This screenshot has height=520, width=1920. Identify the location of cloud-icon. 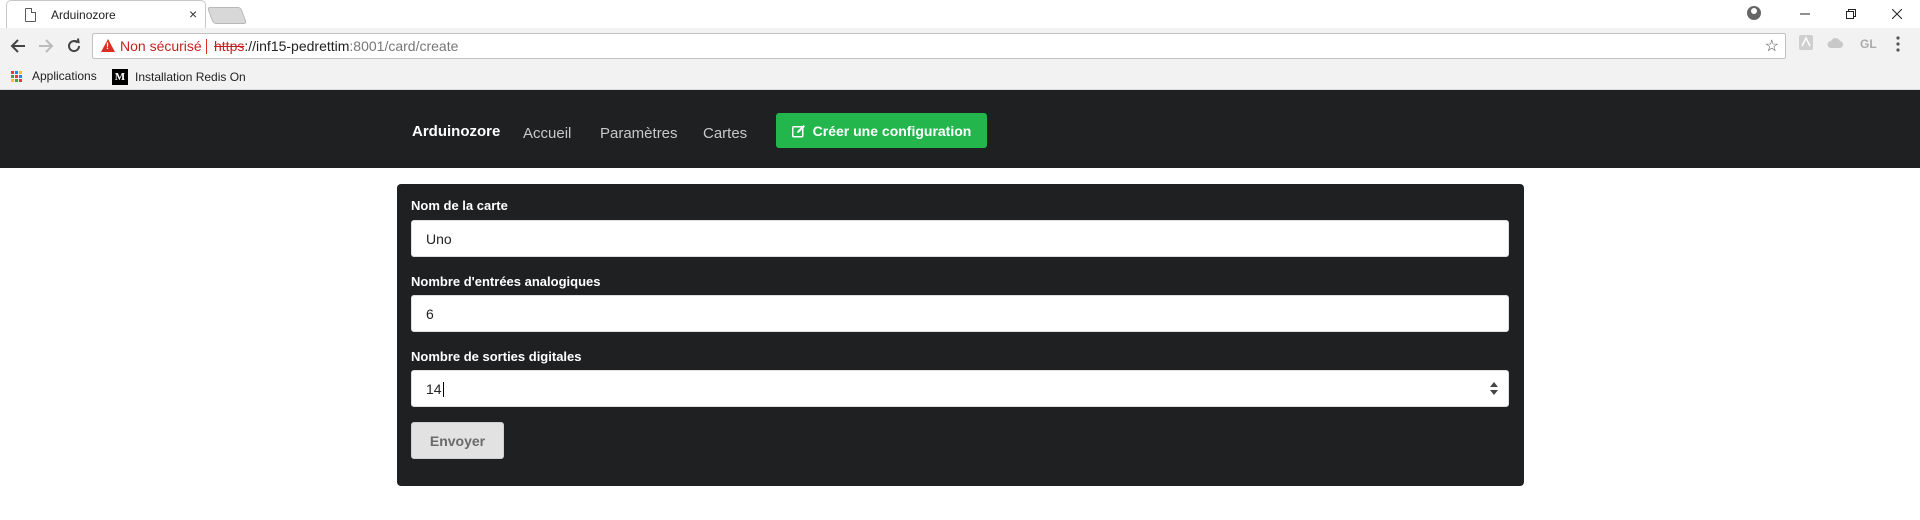
(1835, 43).